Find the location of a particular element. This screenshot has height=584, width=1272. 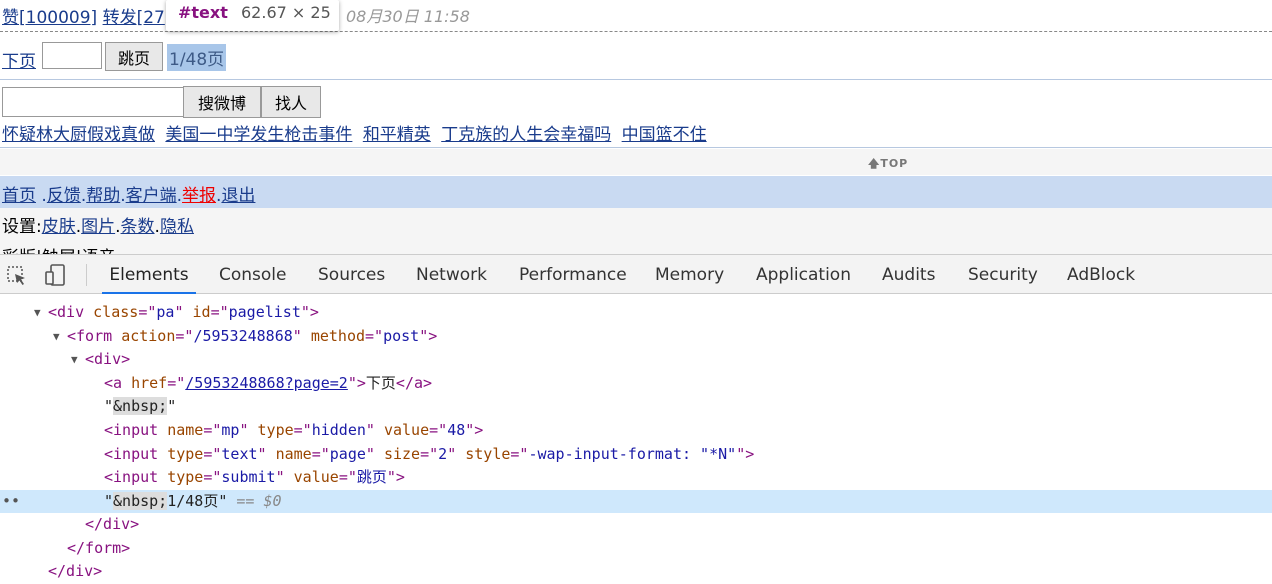

tab-performance: Performance is located at coordinates (573, 274).